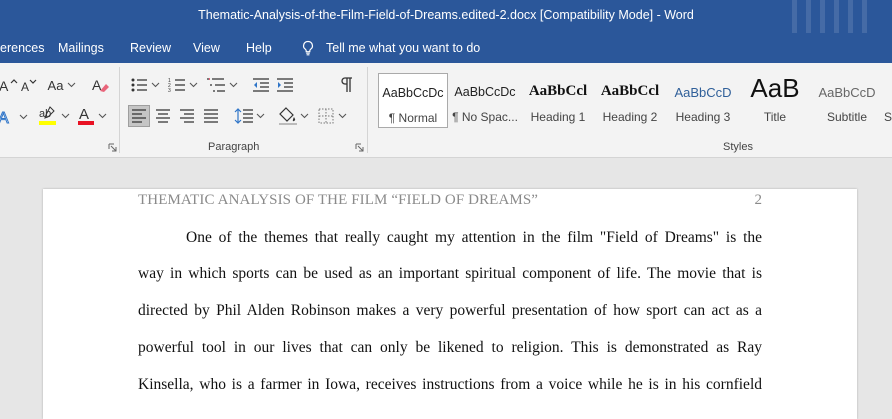 The height and width of the screenshot is (419, 892). I want to click on text-highlight-button: ab, so click(53, 116).